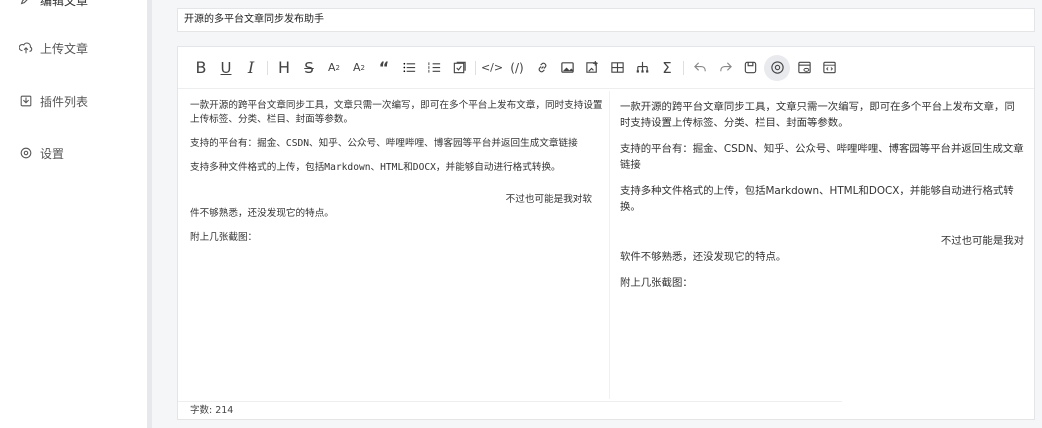  What do you see at coordinates (492, 68) in the screenshot?
I see `code-icon: </>` at bounding box center [492, 68].